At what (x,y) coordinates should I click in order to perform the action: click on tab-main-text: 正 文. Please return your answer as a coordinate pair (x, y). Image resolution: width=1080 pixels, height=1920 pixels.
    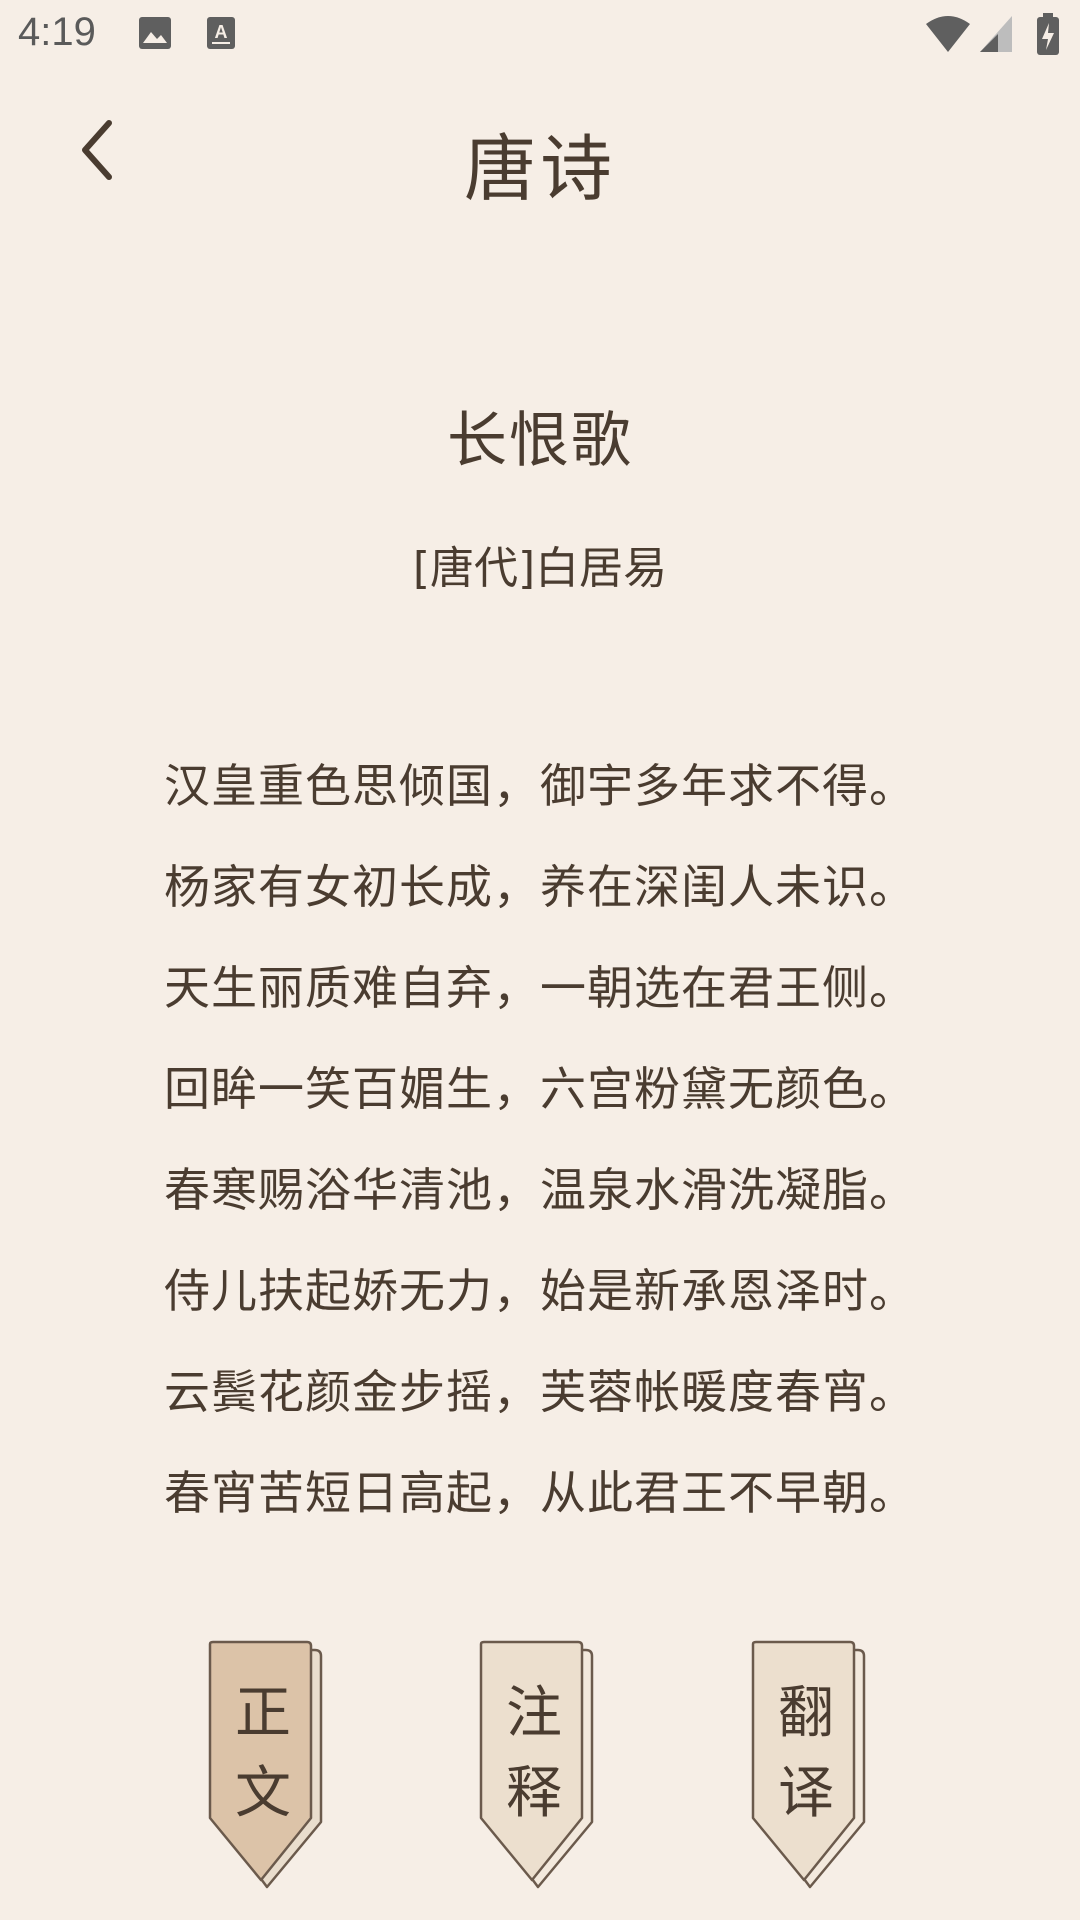
    Looking at the image, I should click on (269, 1765).